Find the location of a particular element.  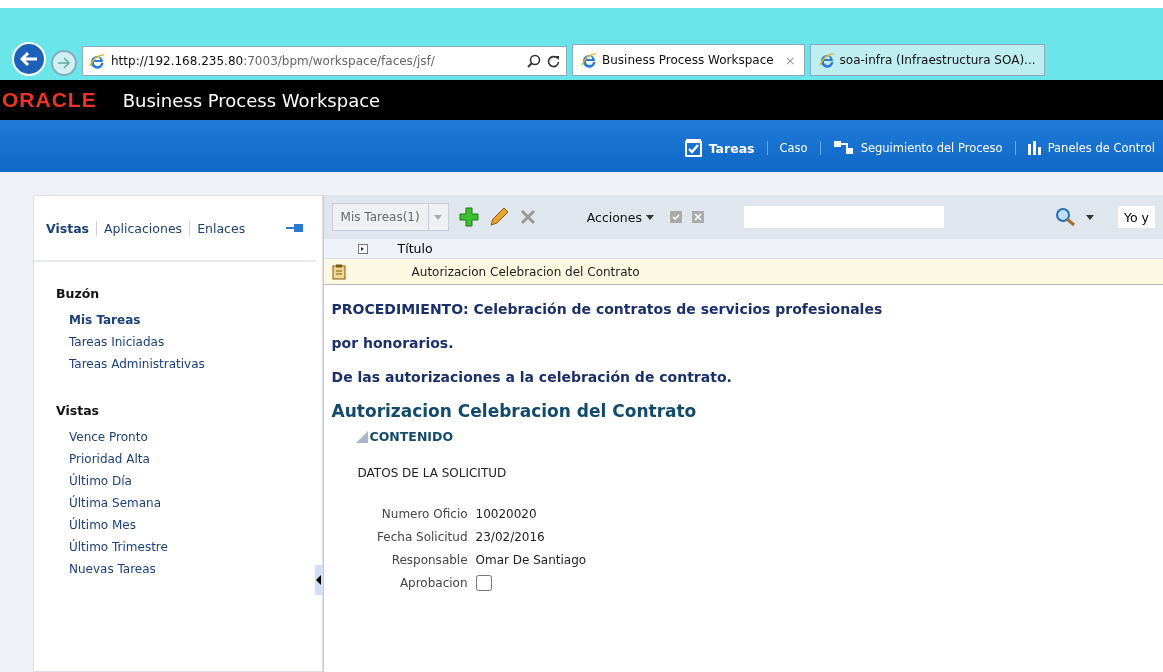

sidebar-link: Tareas Administrativas is located at coordinates (137, 364).